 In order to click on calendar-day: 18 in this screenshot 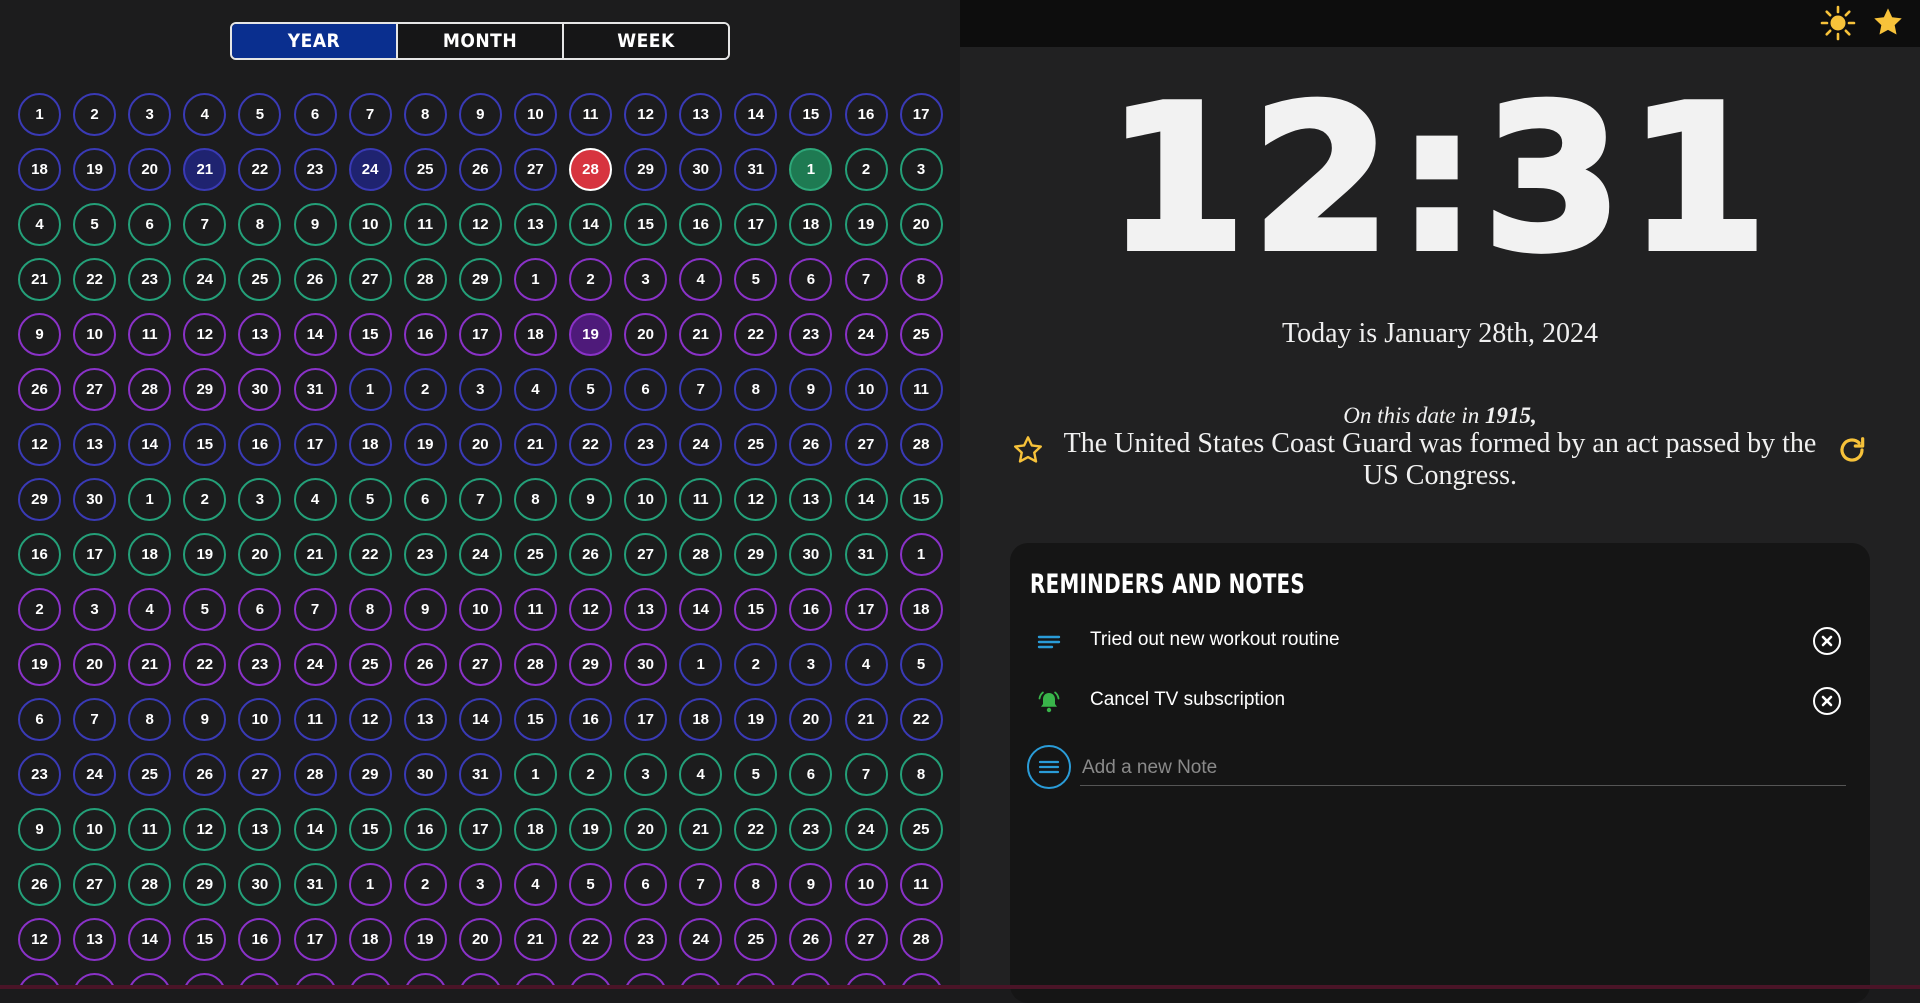, I will do `click(370, 444)`.